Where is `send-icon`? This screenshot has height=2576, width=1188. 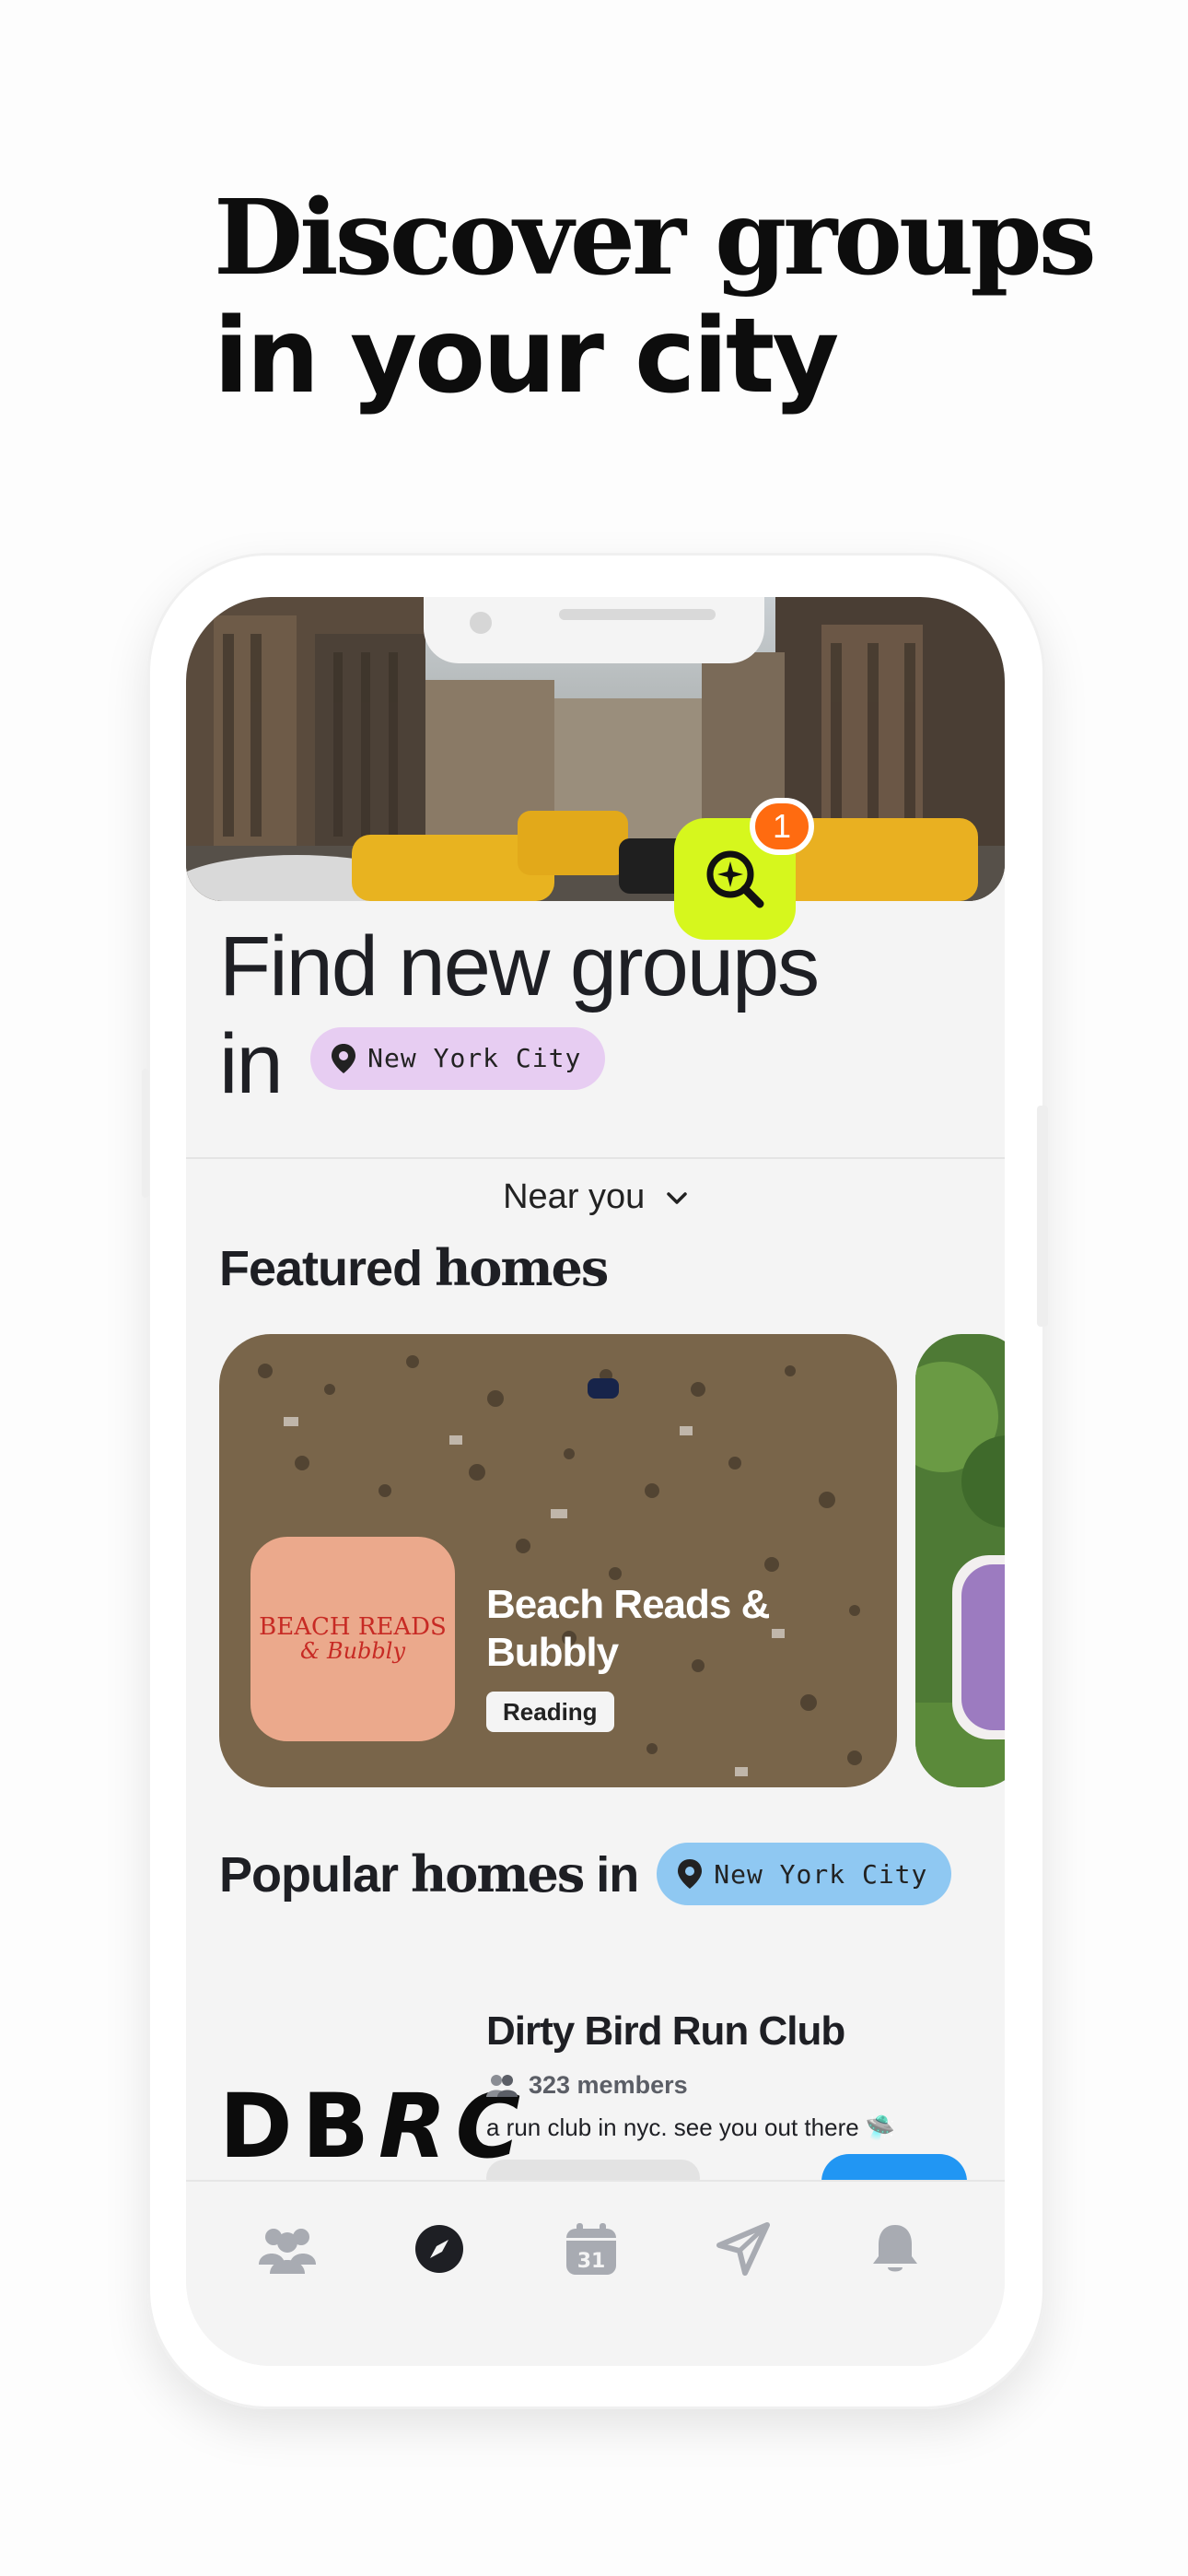
send-icon is located at coordinates (743, 2249).